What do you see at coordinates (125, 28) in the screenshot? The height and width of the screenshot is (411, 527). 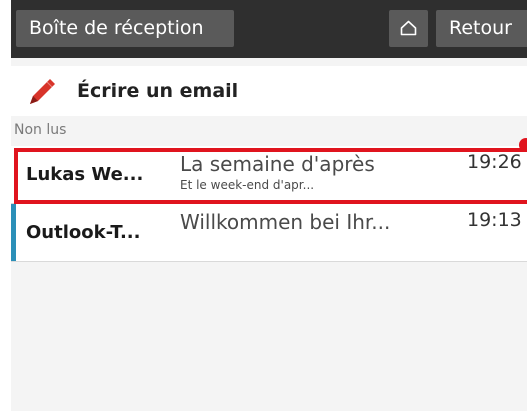 I see `inbox-button: Boîte de réception` at bounding box center [125, 28].